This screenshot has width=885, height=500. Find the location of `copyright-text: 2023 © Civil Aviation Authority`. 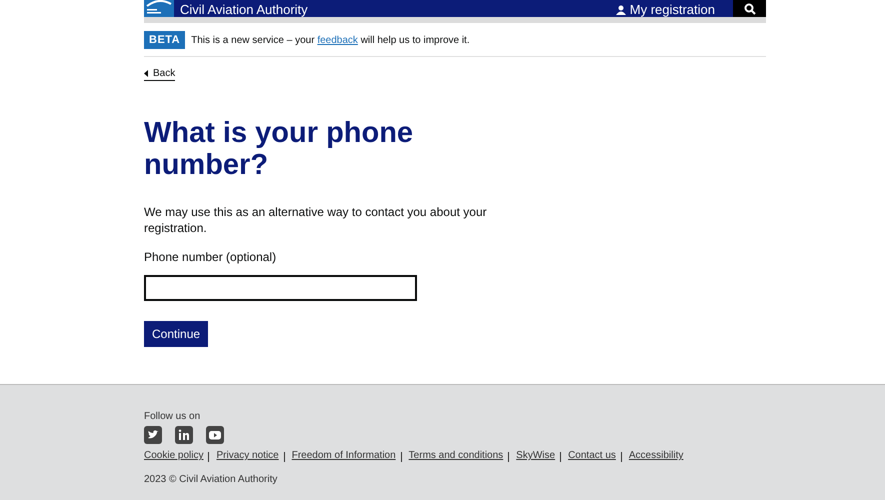

copyright-text: 2023 © Civil Aviation Authority is located at coordinates (211, 479).